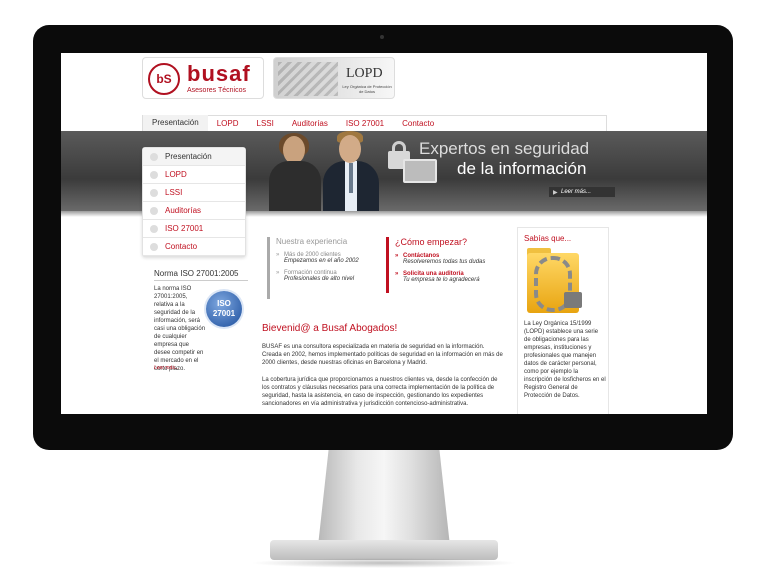  I want to click on sidebar-item-presentacion: Presentación, so click(194, 157).